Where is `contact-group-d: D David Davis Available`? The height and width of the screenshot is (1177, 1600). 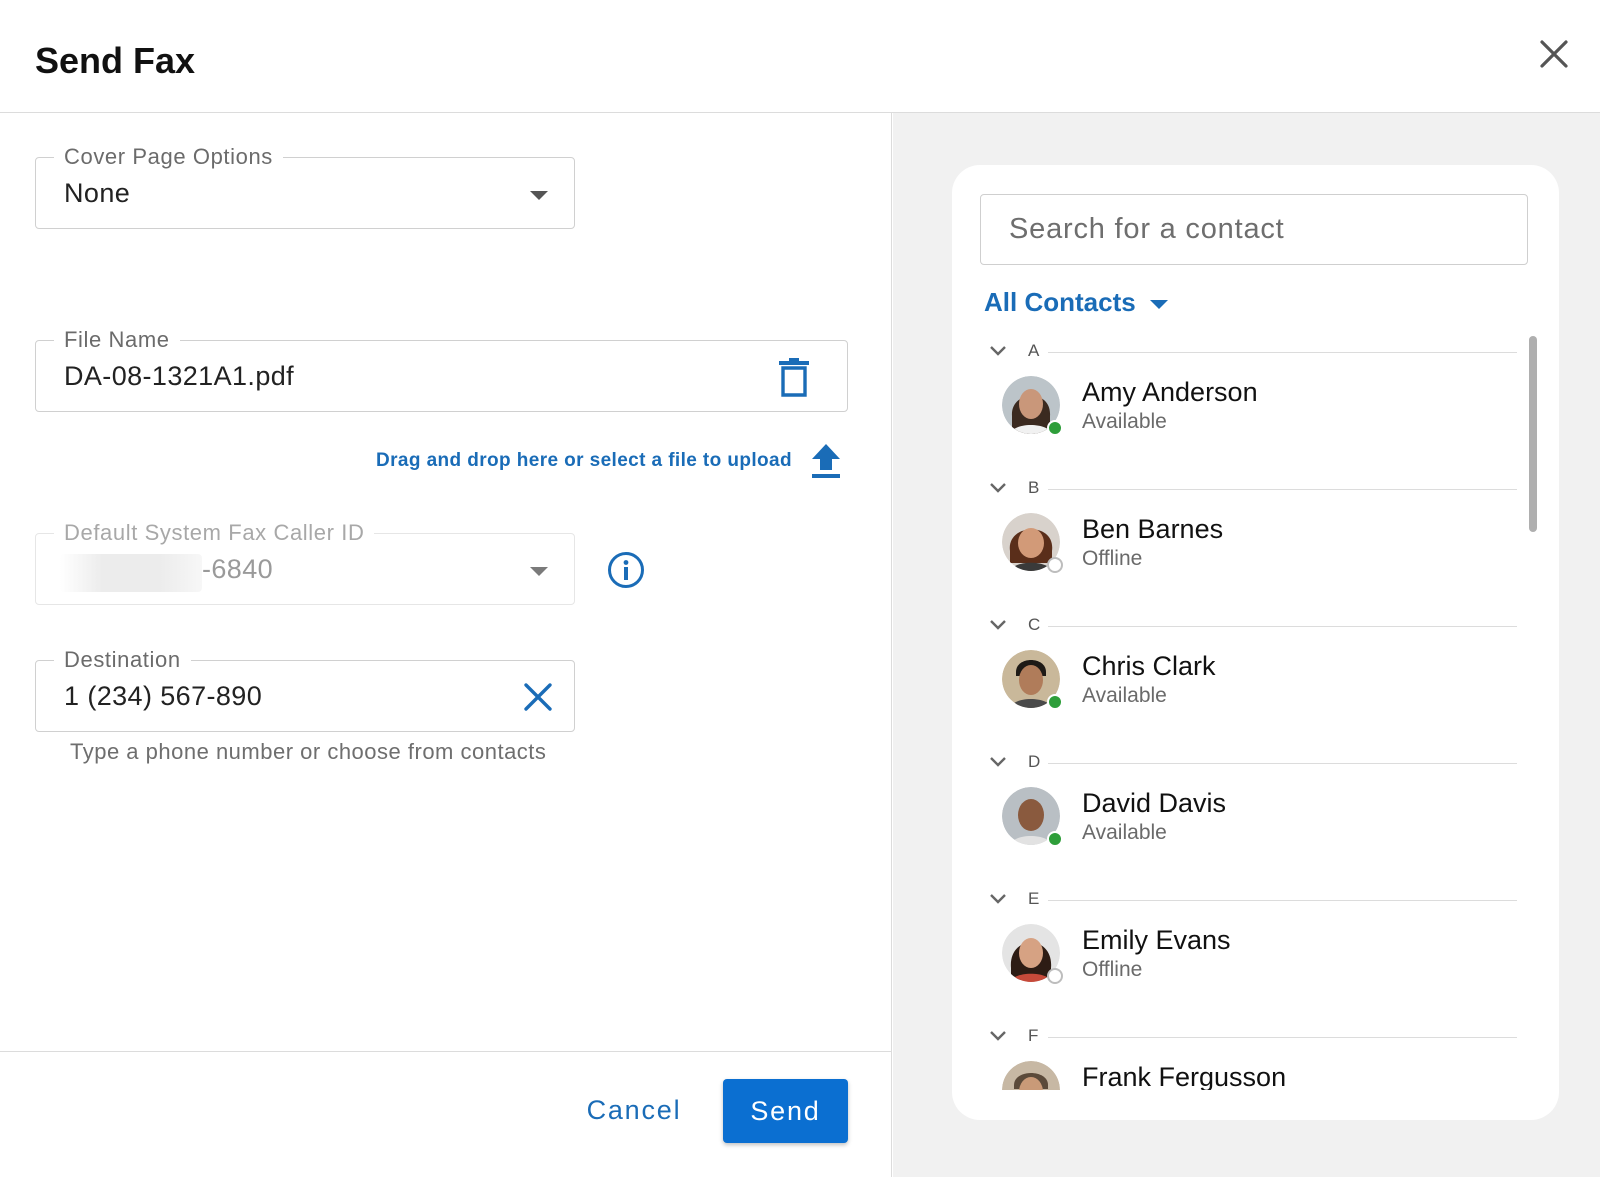 contact-group-d: D David Davis Available is located at coordinates (1255, 812).